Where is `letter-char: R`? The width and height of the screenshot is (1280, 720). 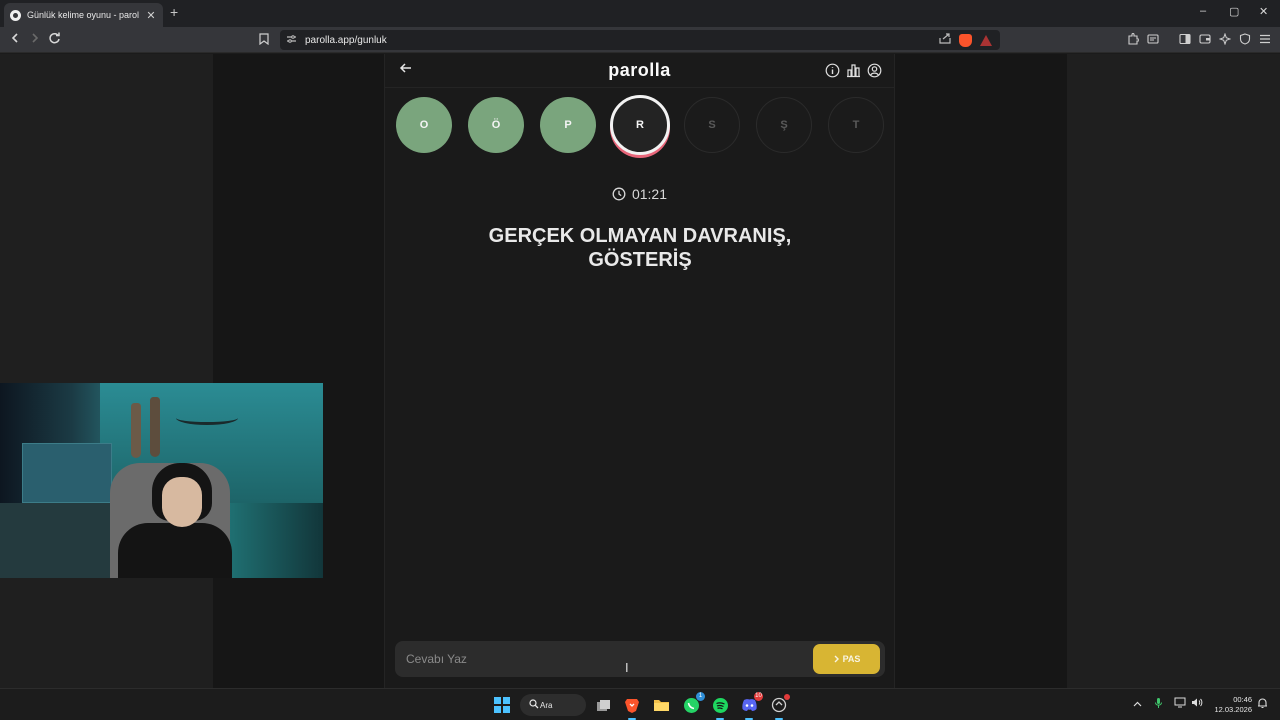
letter-char: R is located at coordinates (640, 125).